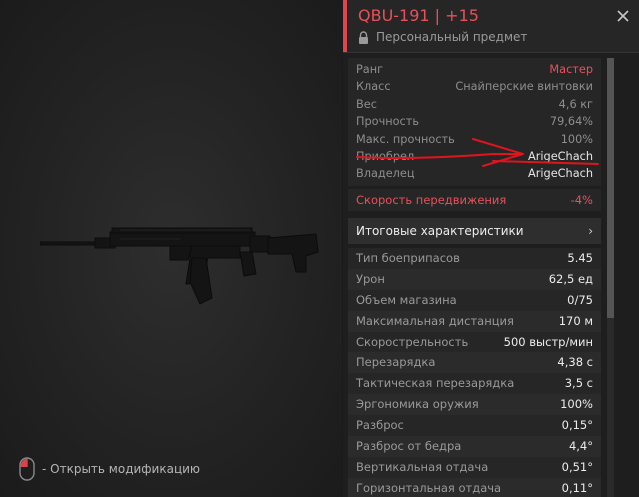  I want to click on close-icon, so click(623, 16).